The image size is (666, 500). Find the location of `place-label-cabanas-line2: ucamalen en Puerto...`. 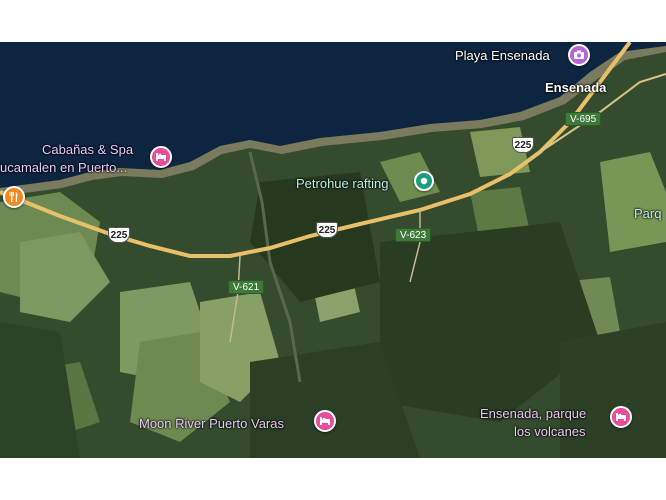

place-label-cabanas-line2: ucamalen en Puerto... is located at coordinates (63, 167).